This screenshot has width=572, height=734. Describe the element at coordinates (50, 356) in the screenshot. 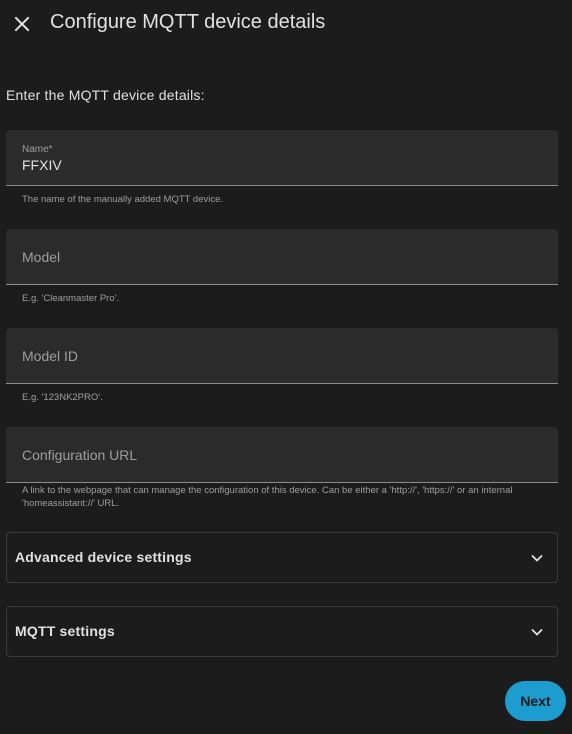

I see `model-id-field-label: Model ID` at that location.